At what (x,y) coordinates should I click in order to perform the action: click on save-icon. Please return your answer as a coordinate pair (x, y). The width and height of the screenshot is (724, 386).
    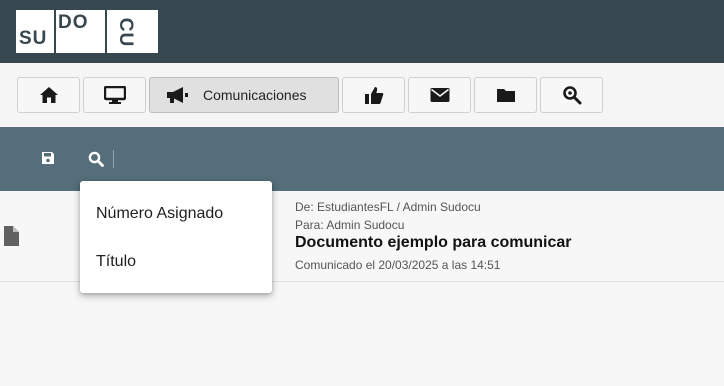
    Looking at the image, I should click on (48, 158).